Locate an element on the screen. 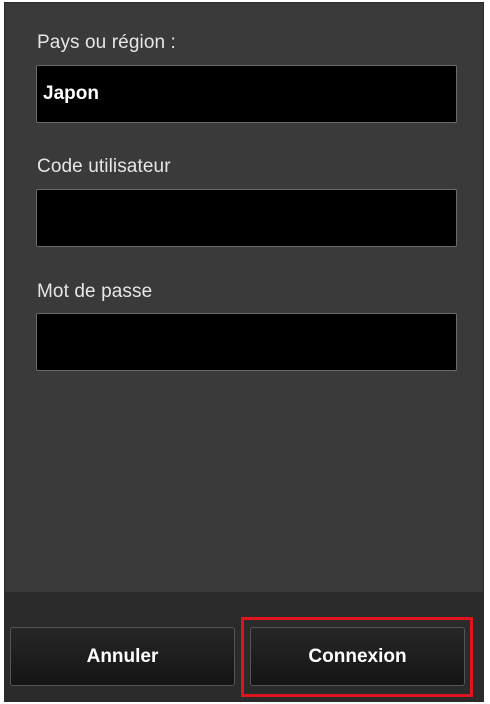  login-button: Connexion is located at coordinates (357, 656).